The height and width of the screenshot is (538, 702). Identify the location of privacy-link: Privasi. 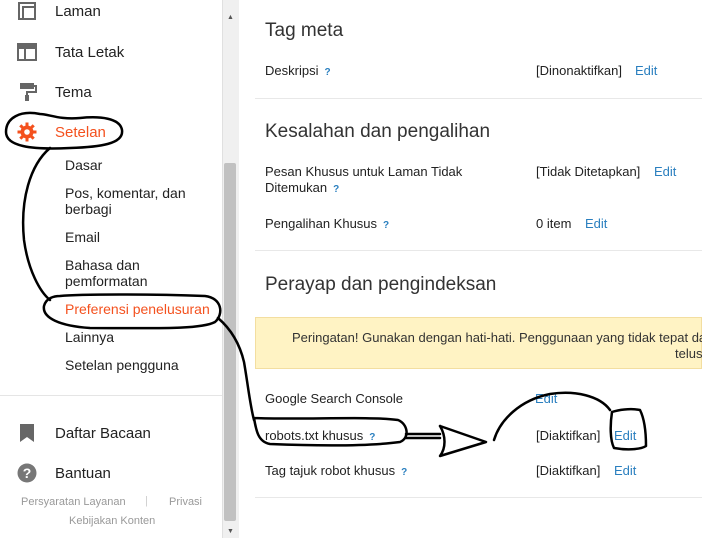
(185, 502).